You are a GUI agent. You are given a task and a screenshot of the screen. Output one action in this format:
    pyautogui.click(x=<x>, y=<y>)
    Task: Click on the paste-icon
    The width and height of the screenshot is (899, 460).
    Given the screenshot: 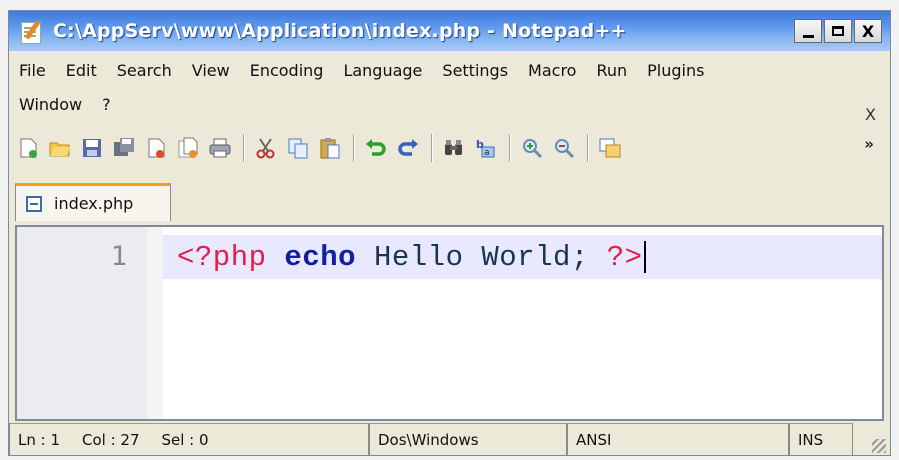 What is the action you would take?
    pyautogui.click(x=330, y=148)
    